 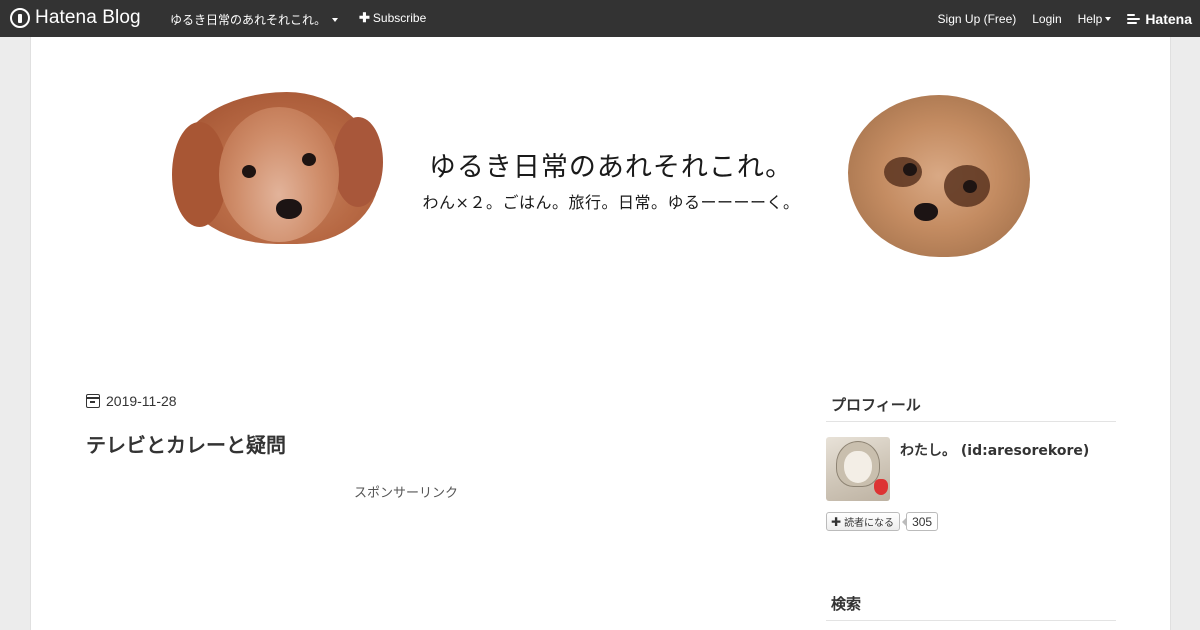 I want to click on hatena-logo-text: Hatena, so click(x=1168, y=18).